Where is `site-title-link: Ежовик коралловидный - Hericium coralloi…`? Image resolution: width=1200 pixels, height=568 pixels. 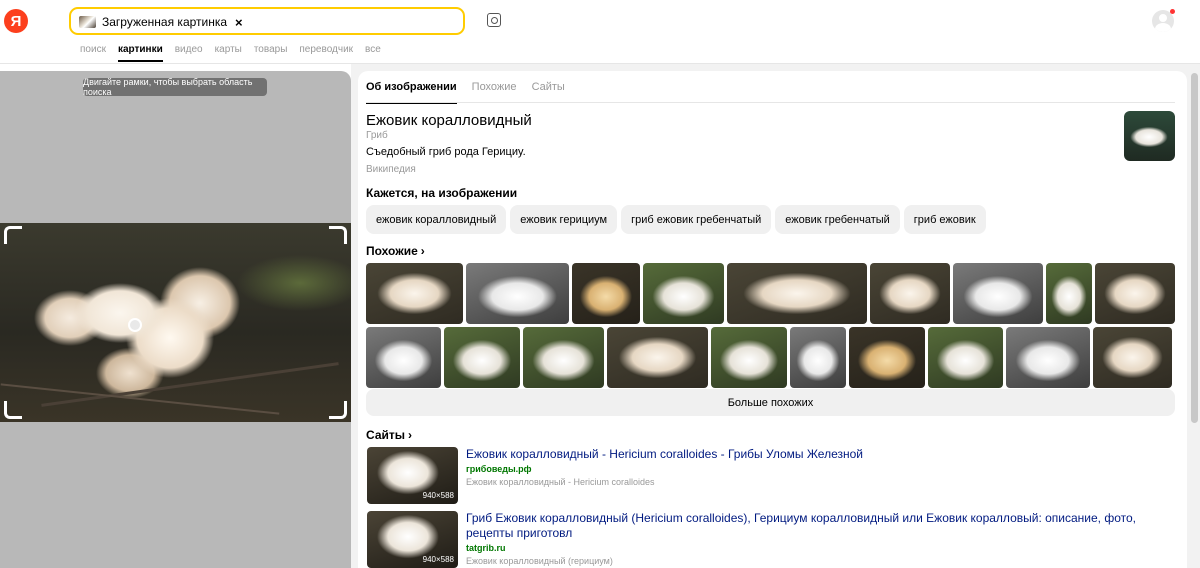 site-title-link: Ежовик коралловидный - Hericium coralloi… is located at coordinates (820, 454).